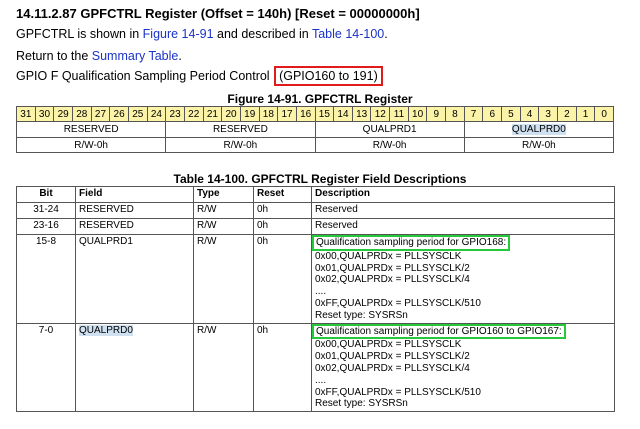 This screenshot has height=429, width=640. What do you see at coordinates (46, 194) in the screenshot?
I see `header-bit: Bit` at bounding box center [46, 194].